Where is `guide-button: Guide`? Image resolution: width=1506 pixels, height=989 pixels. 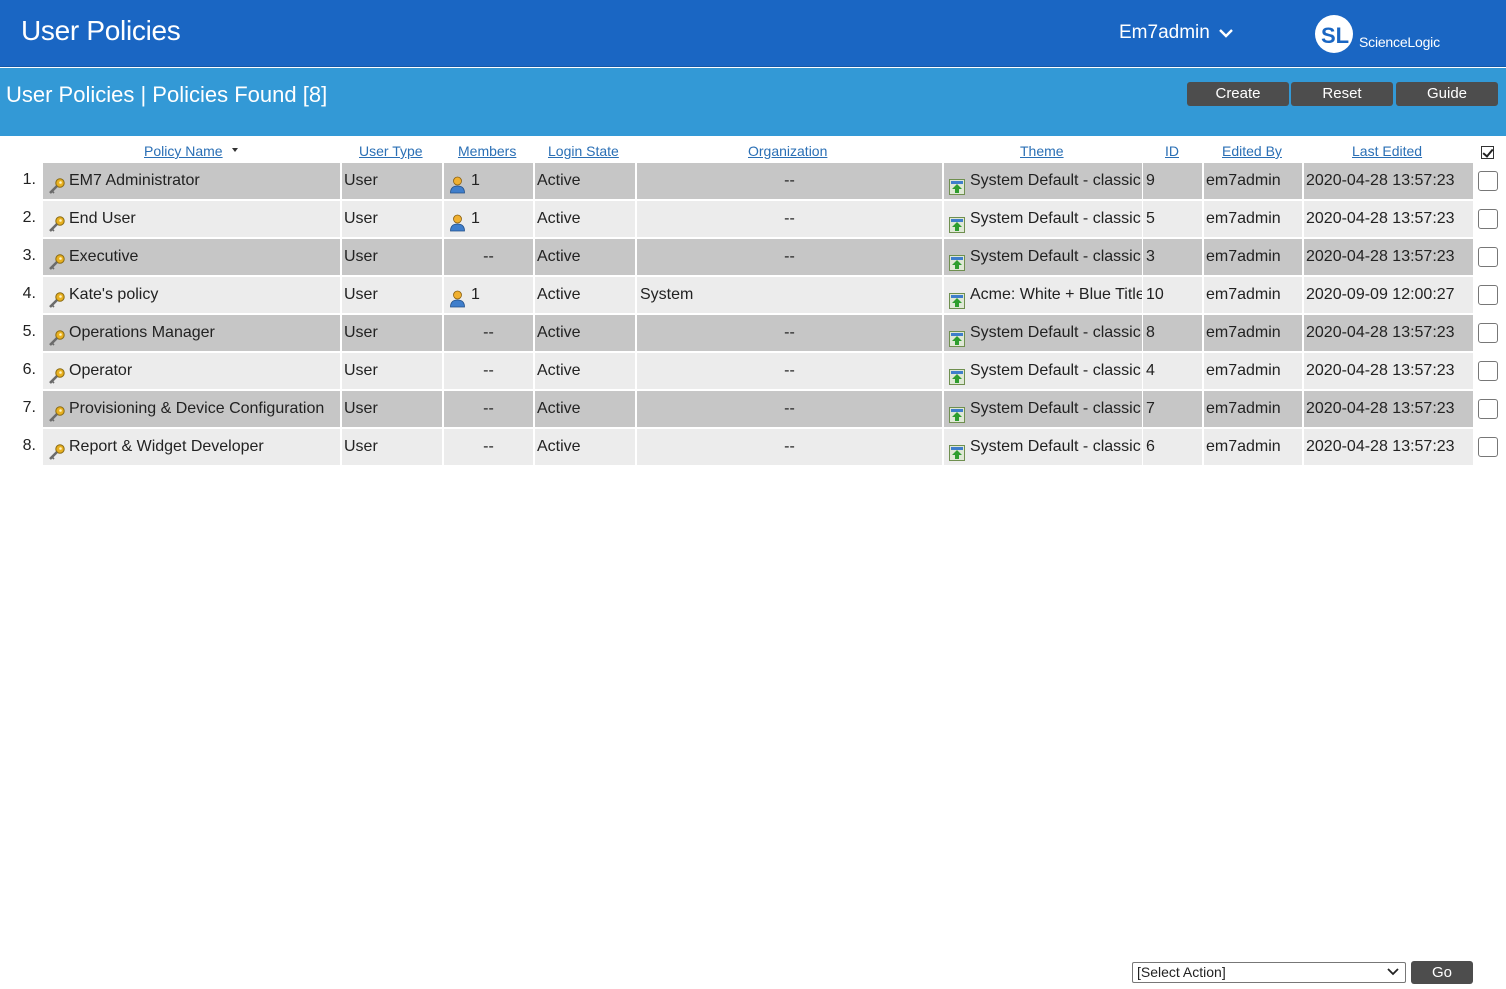
guide-button: Guide is located at coordinates (1447, 94).